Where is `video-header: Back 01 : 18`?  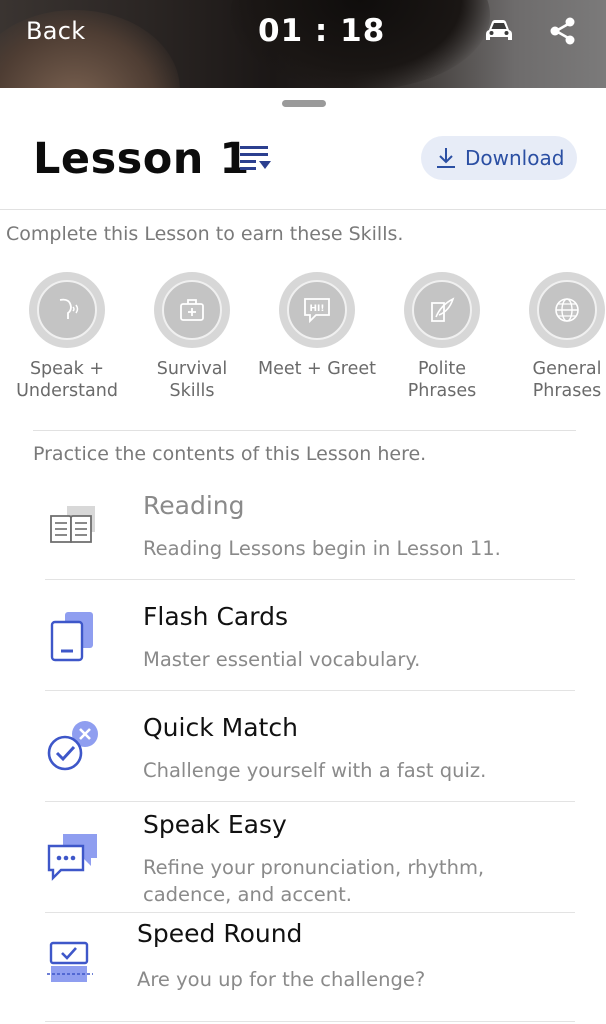 video-header: Back 01 : 18 is located at coordinates (303, 44).